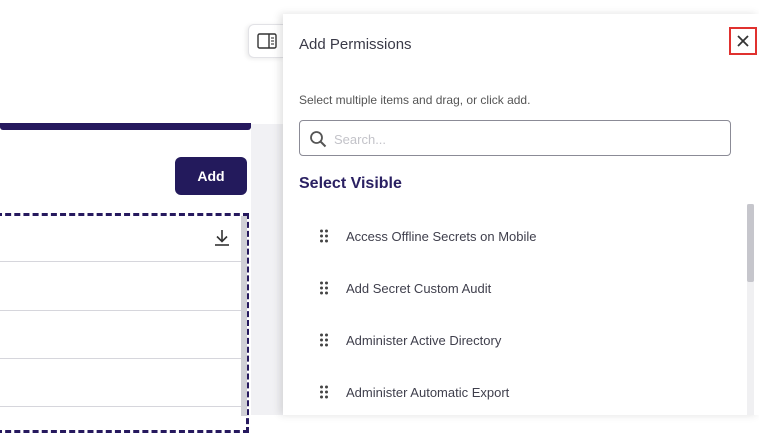 Image resolution: width=759 pixels, height=433 pixels. I want to click on page-header-accent-bar, so click(125, 126).